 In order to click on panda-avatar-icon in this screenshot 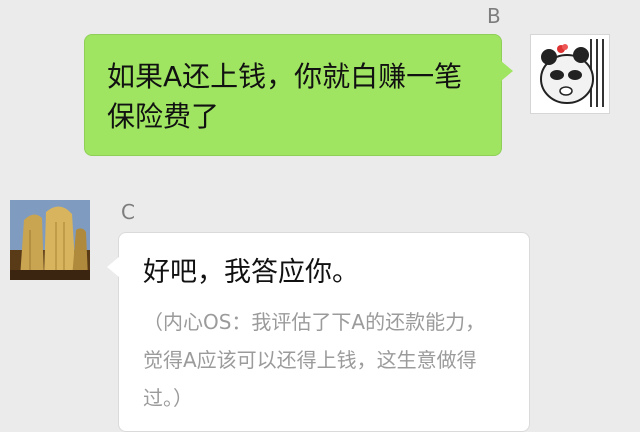, I will do `click(570, 74)`.